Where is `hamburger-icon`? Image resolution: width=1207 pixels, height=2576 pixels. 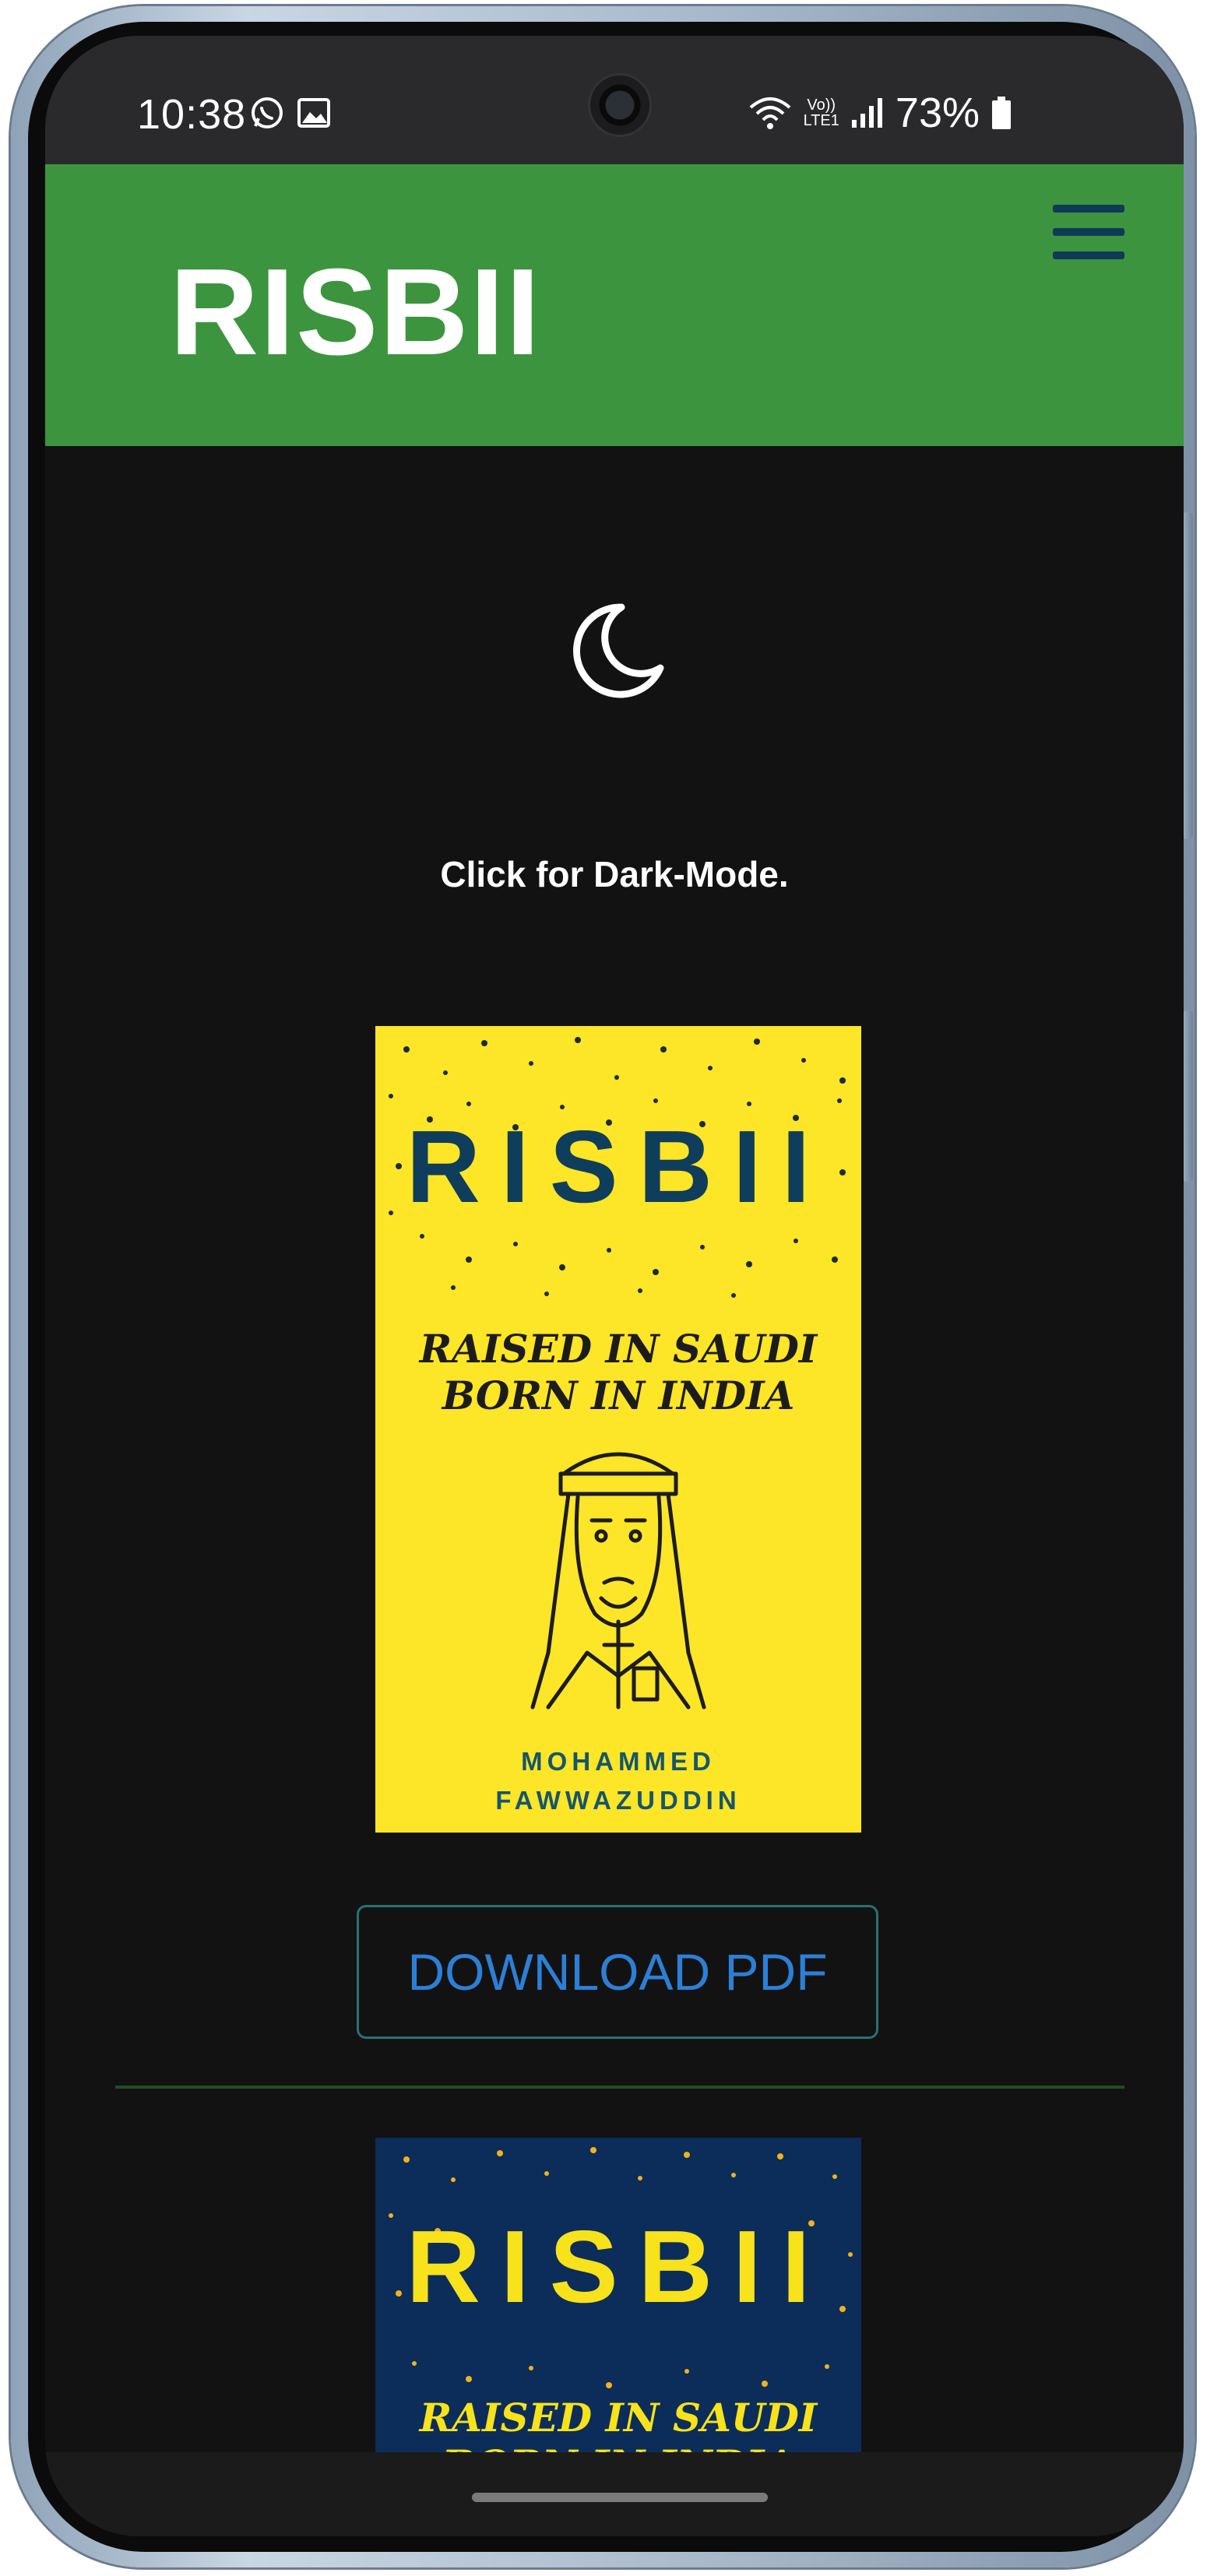
hamburger-icon is located at coordinates (1088, 233).